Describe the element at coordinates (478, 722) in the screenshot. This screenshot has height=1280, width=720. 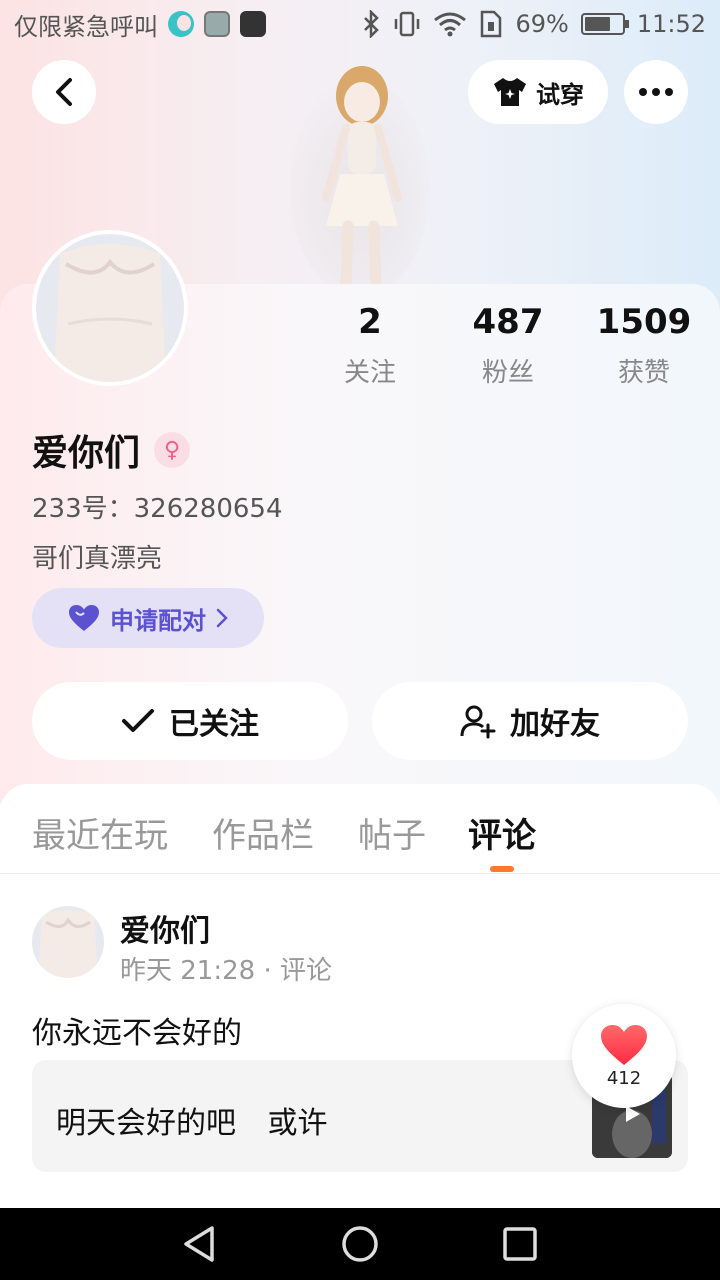
I see `add-user-icon` at that location.